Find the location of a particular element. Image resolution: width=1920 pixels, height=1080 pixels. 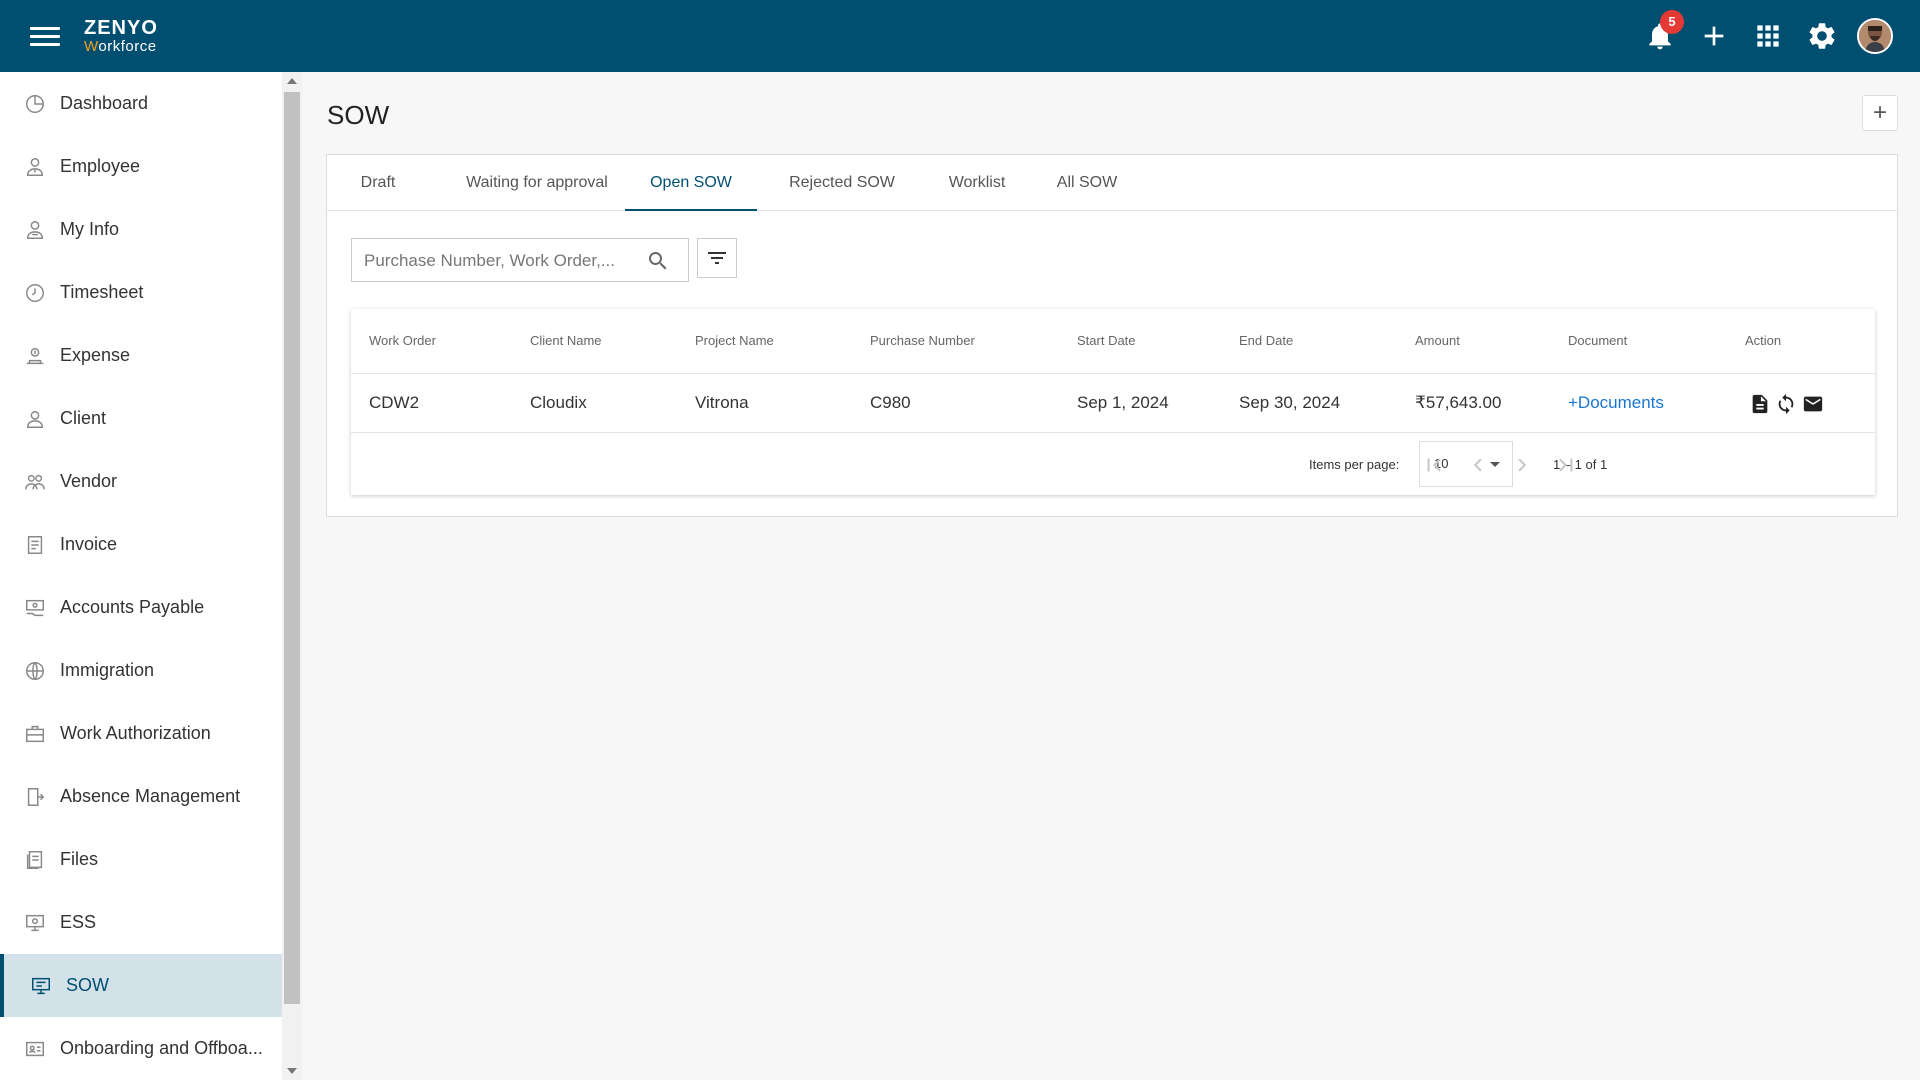

sidebar-item-my-info: My Info is located at coordinates (141, 229).